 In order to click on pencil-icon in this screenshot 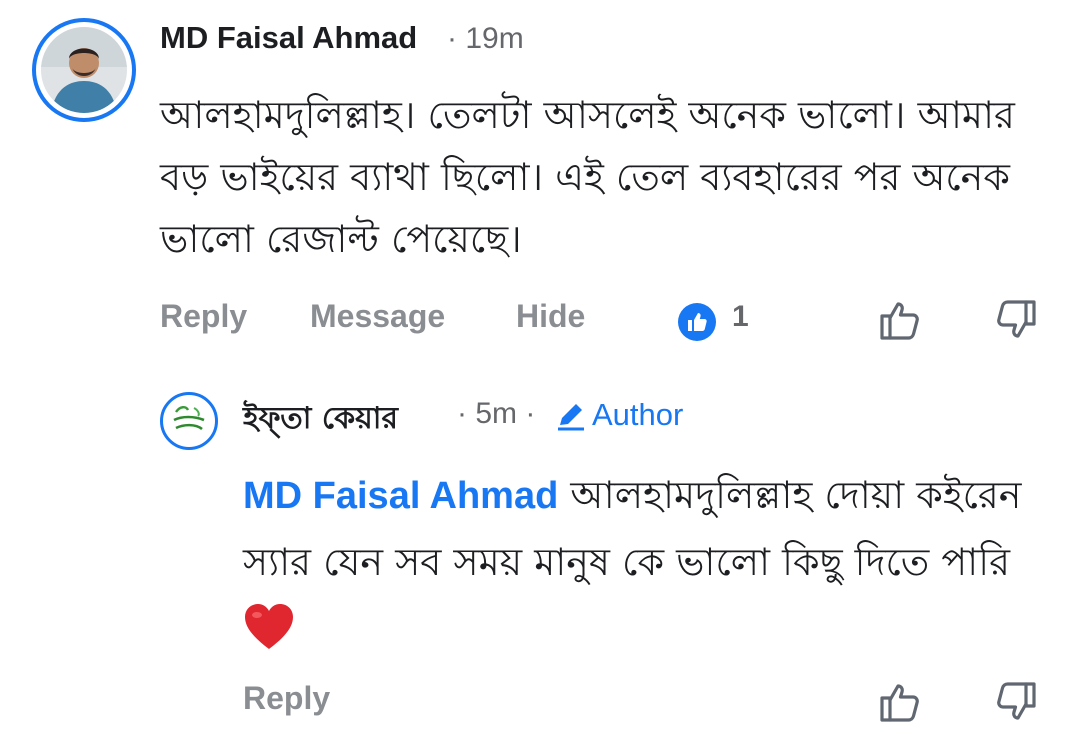, I will do `click(571, 417)`.